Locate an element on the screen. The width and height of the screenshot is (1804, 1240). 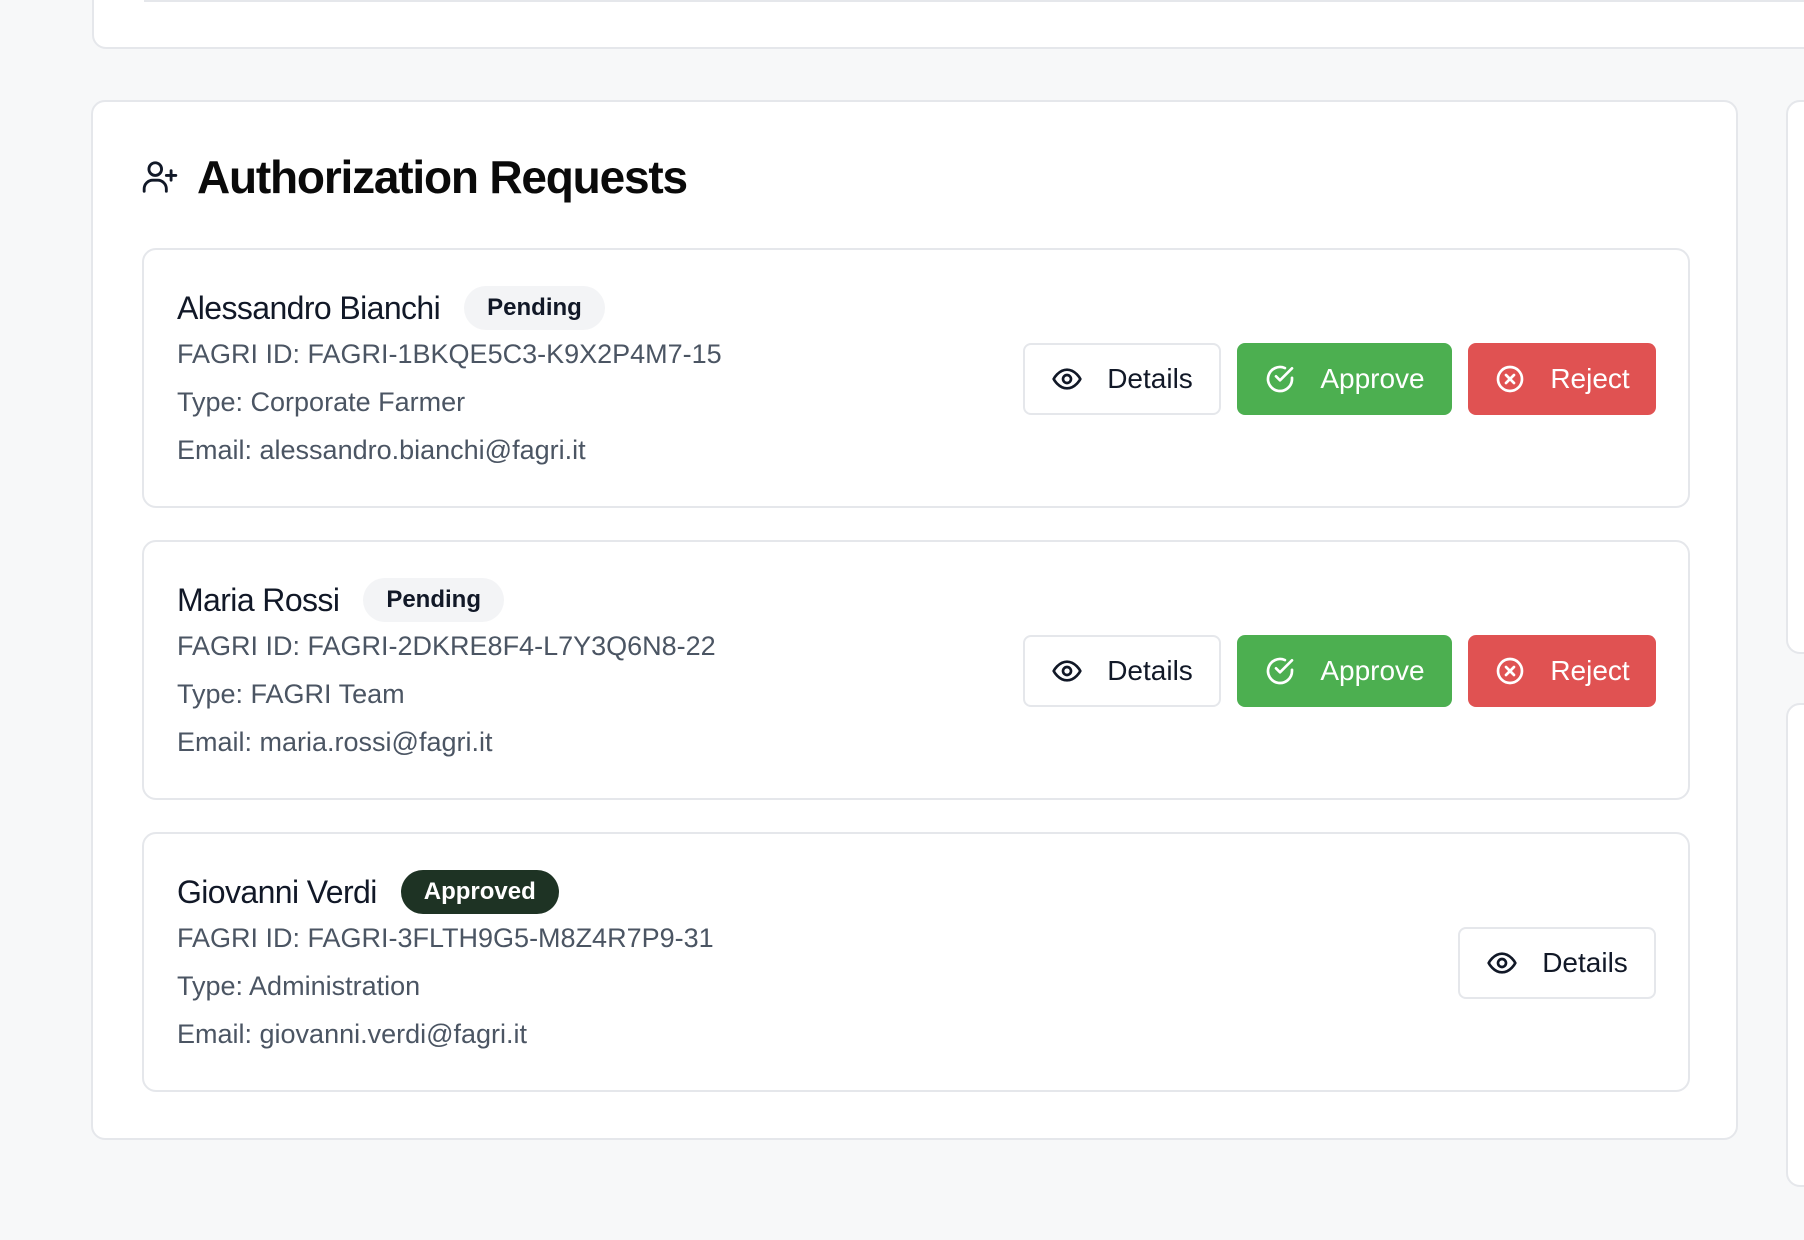
status-badge: Approved is located at coordinates (479, 892).